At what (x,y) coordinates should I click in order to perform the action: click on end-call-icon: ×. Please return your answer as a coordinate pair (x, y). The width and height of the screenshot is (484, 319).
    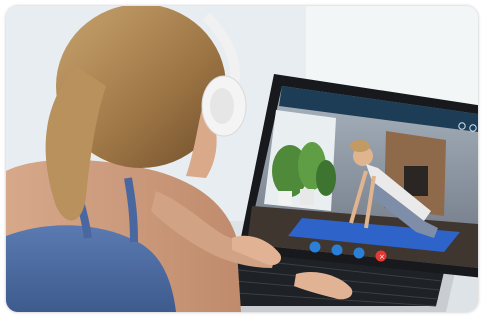
    Looking at the image, I should click on (382, 257).